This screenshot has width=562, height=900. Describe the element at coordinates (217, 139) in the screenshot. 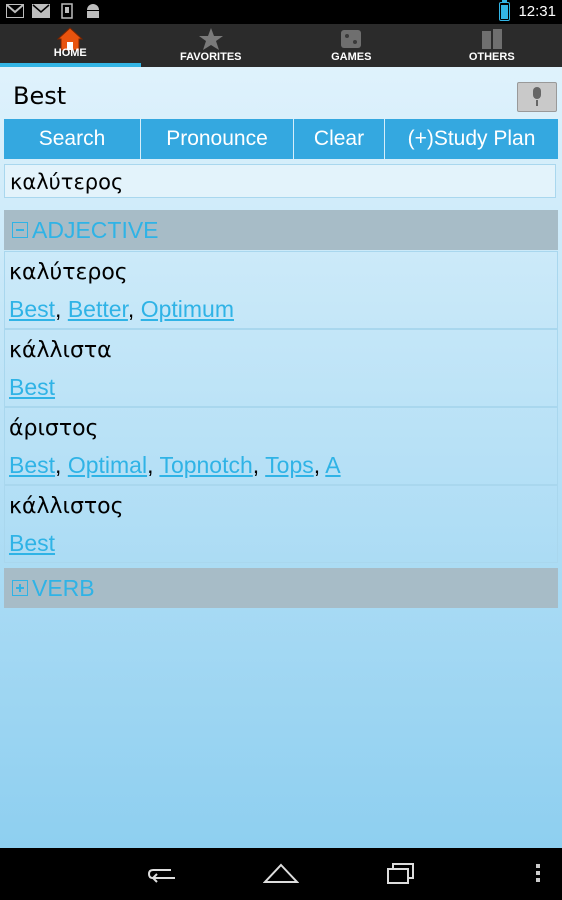

I see `pronounce-button: Pronounce` at that location.